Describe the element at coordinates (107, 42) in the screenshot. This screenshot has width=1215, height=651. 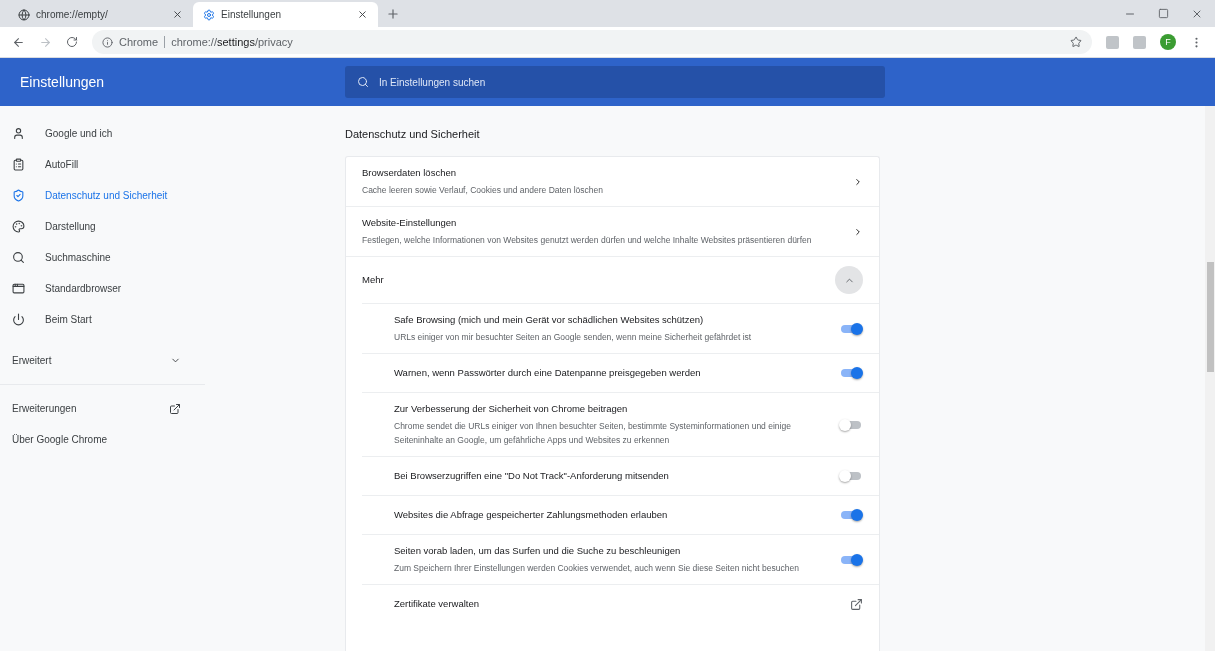
I see `info-icon` at that location.